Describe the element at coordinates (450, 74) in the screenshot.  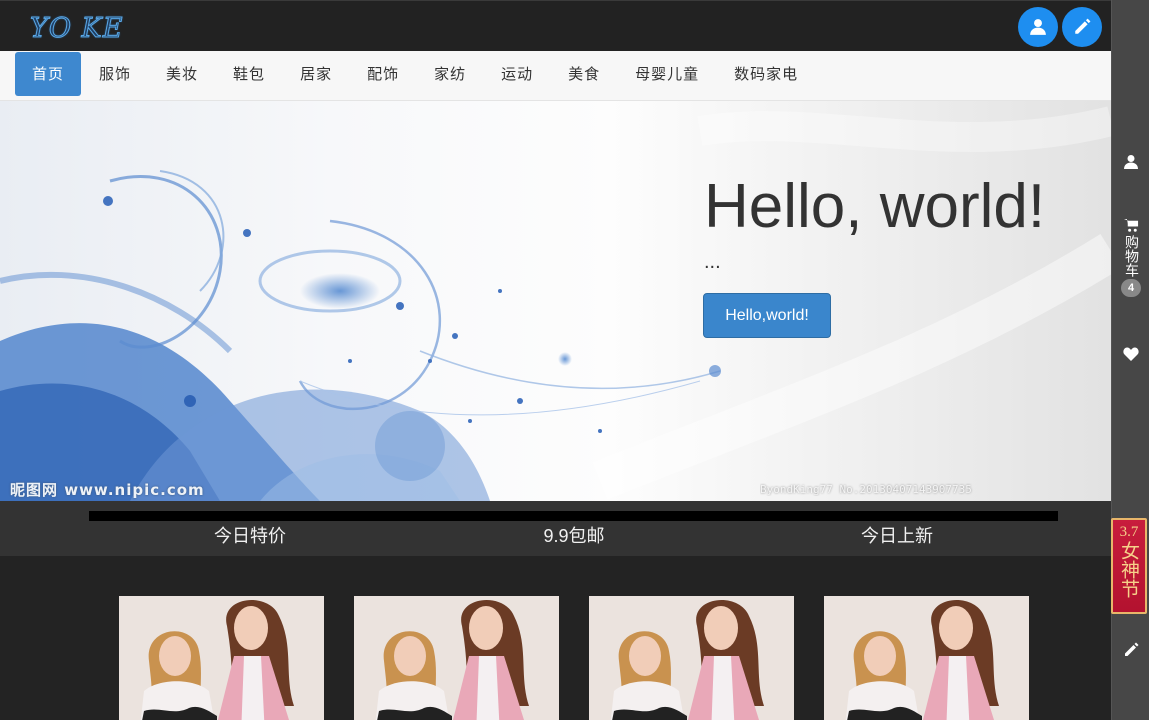
I see `nav-item-textiles: 家纺` at that location.